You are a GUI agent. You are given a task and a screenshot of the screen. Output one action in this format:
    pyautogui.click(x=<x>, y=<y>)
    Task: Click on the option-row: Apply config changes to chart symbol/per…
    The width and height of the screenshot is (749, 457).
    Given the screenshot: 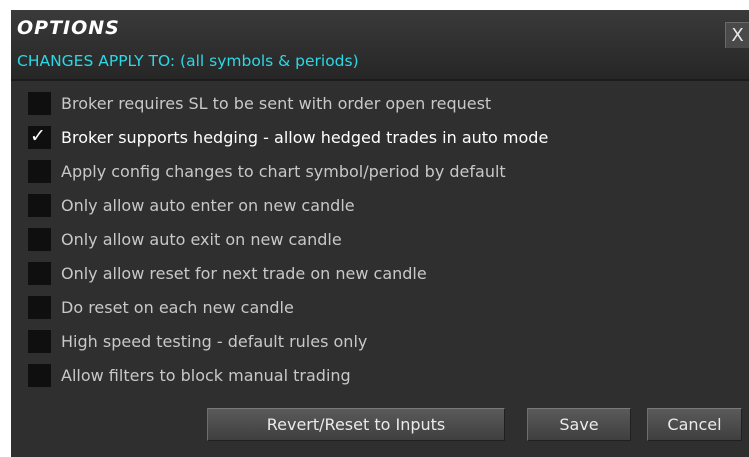 What is the action you would take?
    pyautogui.click(x=380, y=177)
    